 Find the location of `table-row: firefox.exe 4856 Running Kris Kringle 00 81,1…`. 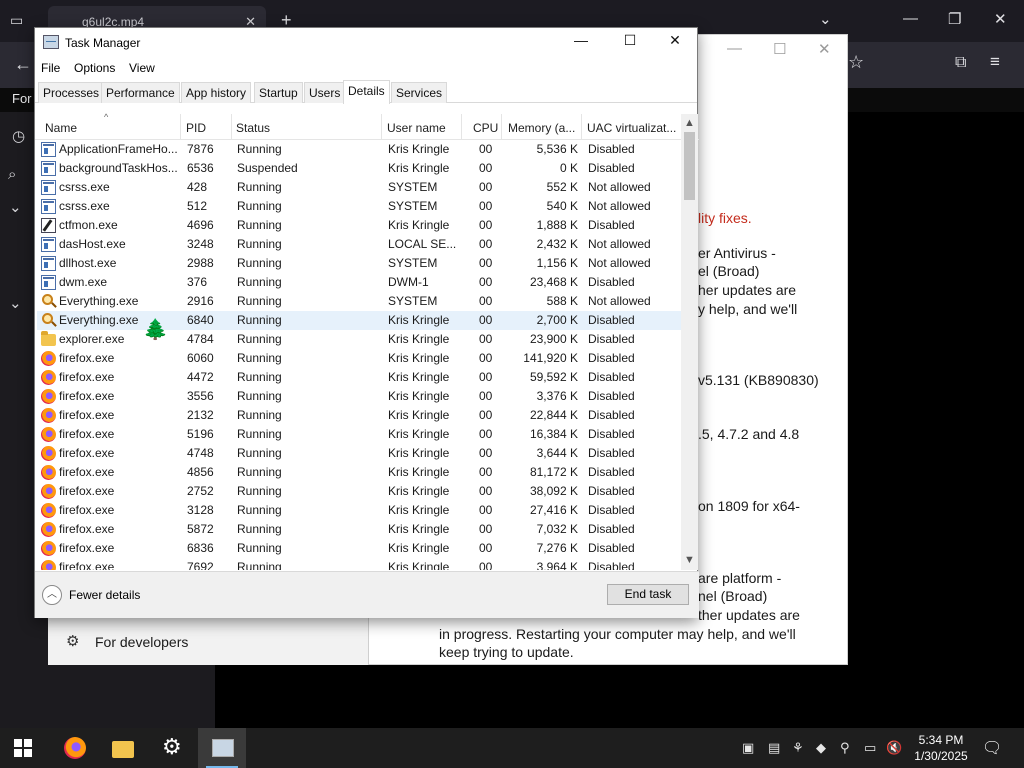

table-row: firefox.exe 4856 Running Kris Kringle 00 81,1… is located at coordinates (359, 472).